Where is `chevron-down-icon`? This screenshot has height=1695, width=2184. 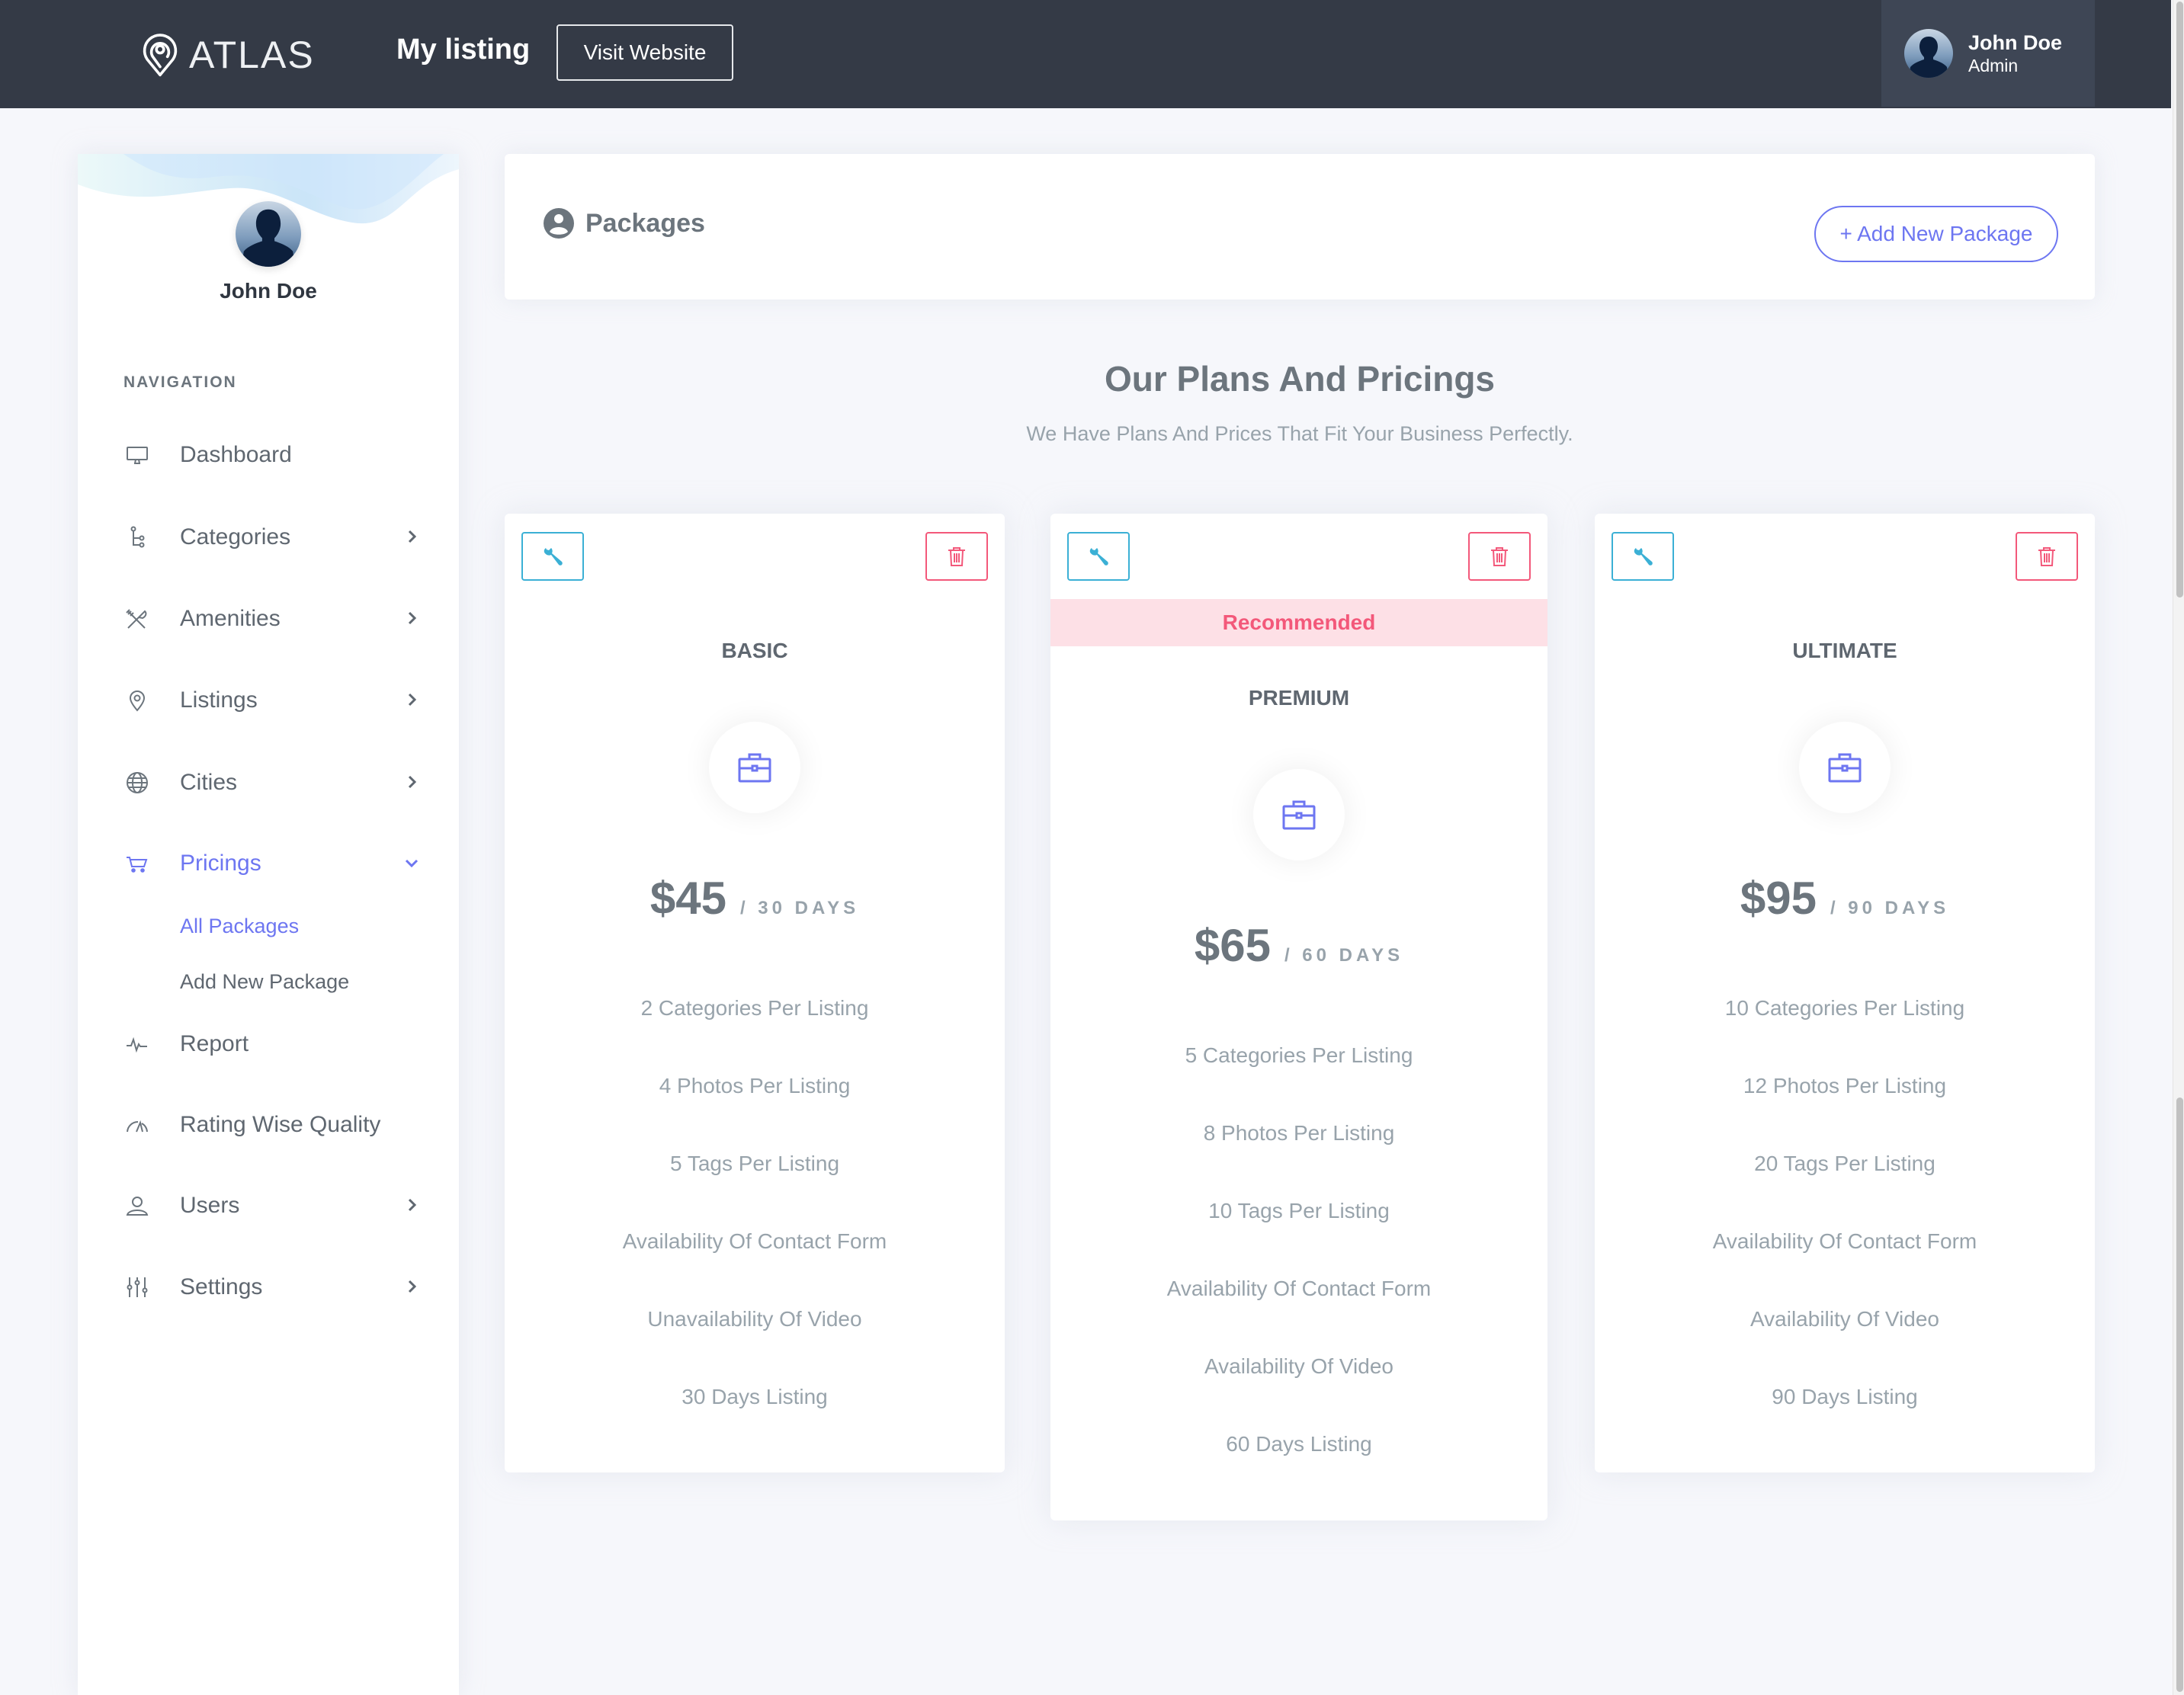 chevron-down-icon is located at coordinates (412, 863).